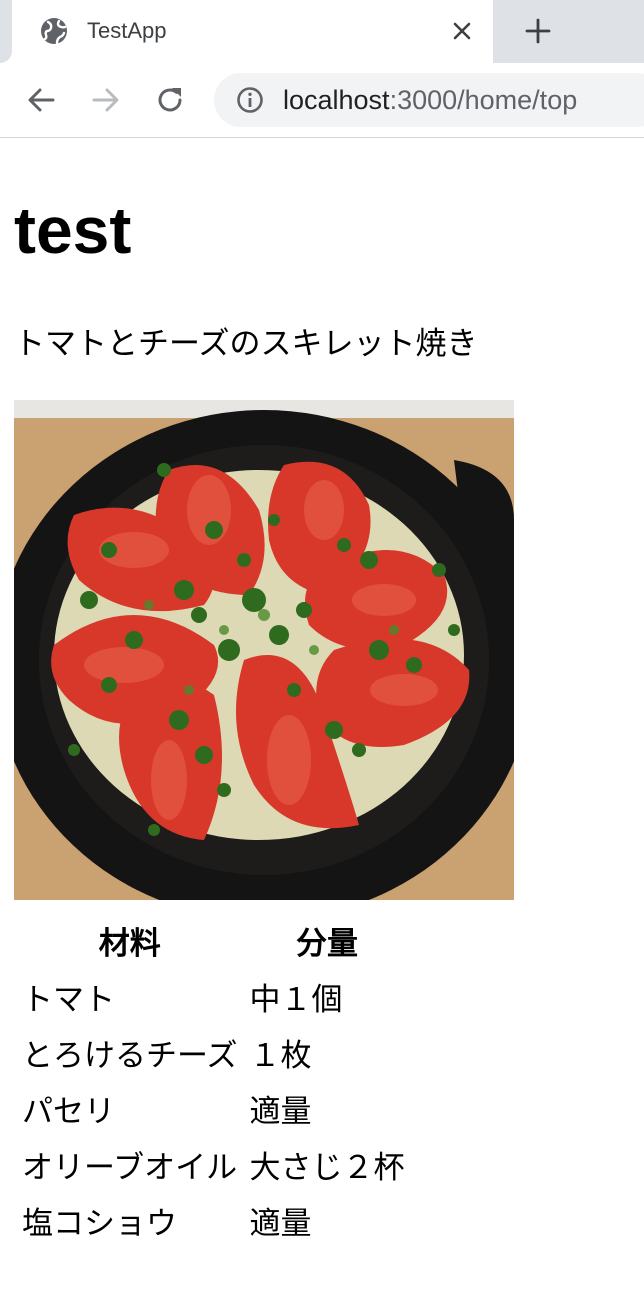 This screenshot has height=1294, width=644. Describe the element at coordinates (213, 1220) in the screenshot. I see `table-row: 塩コショウ 適量` at that location.